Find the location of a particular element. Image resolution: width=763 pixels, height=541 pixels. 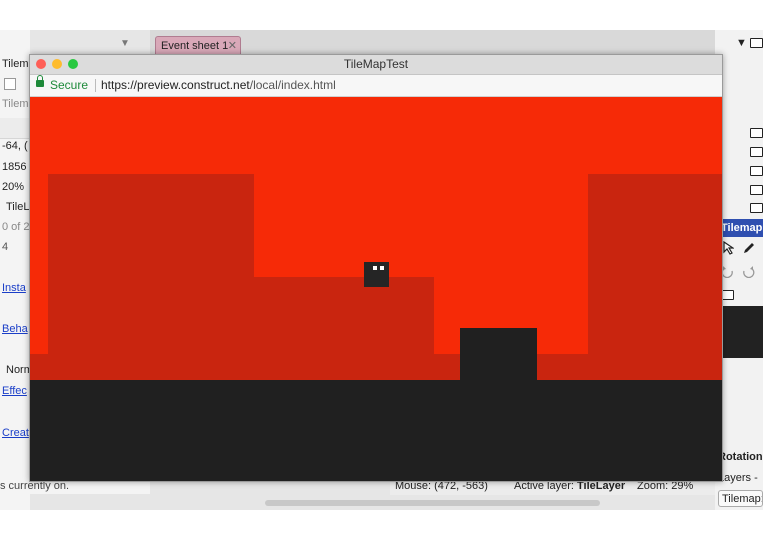

prop-row-divider is located at coordinates (15, 128).